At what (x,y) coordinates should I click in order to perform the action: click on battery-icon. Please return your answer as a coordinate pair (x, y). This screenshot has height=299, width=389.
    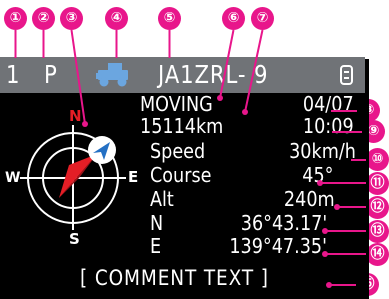
    Looking at the image, I should click on (346, 75).